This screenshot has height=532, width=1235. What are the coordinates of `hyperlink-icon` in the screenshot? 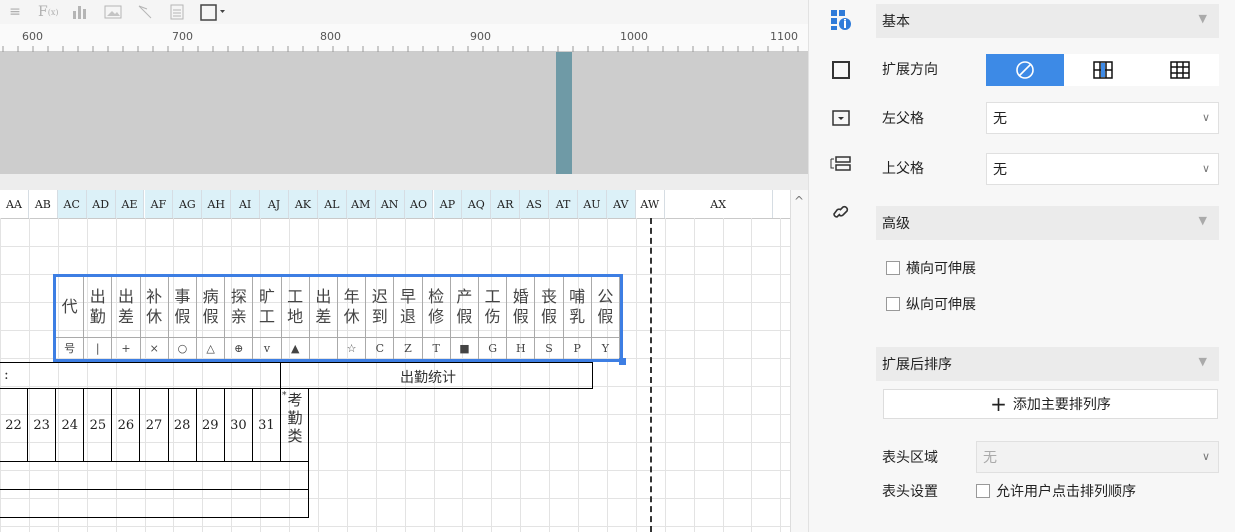 It's located at (841, 212).